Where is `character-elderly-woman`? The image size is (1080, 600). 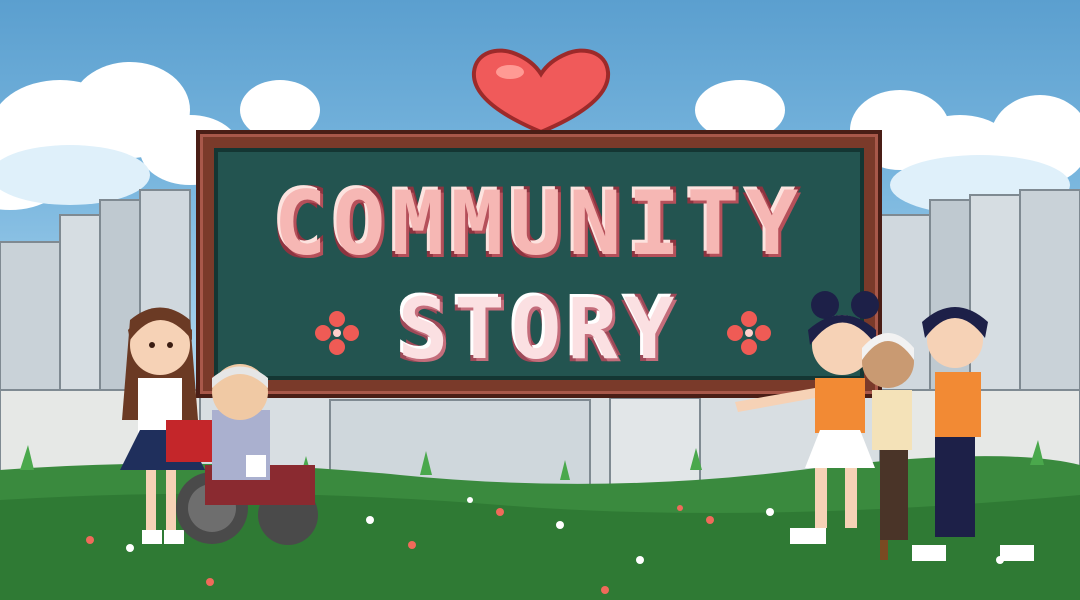
character-elderly-woman is located at coordinates (888, 446).